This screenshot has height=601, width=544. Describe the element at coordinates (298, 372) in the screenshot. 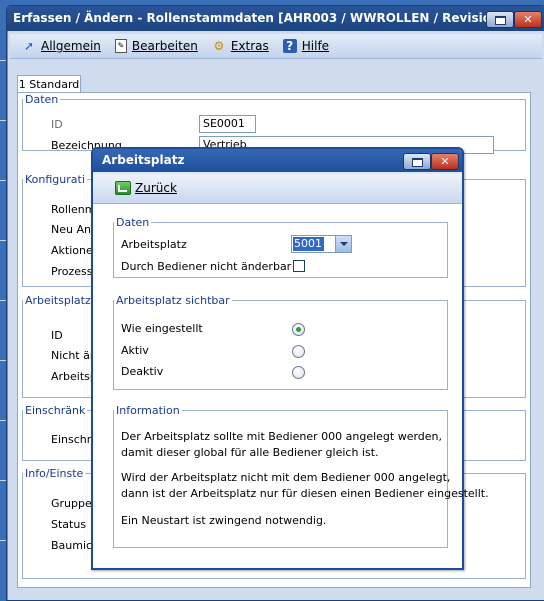

I see `radio-deaktiv` at that location.